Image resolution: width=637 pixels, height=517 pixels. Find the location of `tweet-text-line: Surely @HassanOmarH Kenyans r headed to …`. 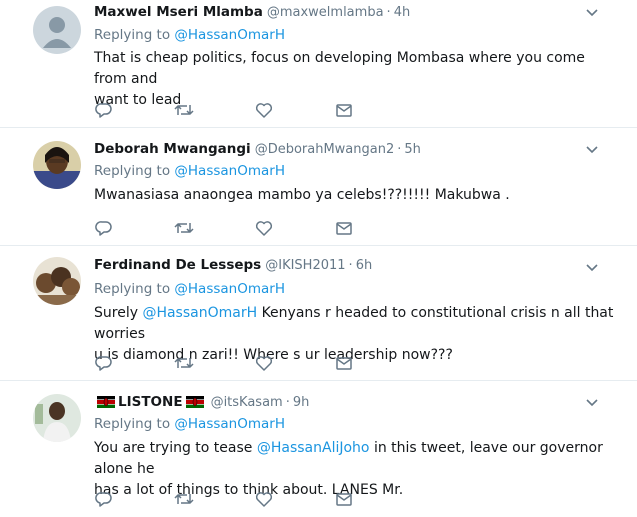

tweet-text-line: Surely @HassanOmarH Kenyans r headed to … is located at coordinates (354, 324).